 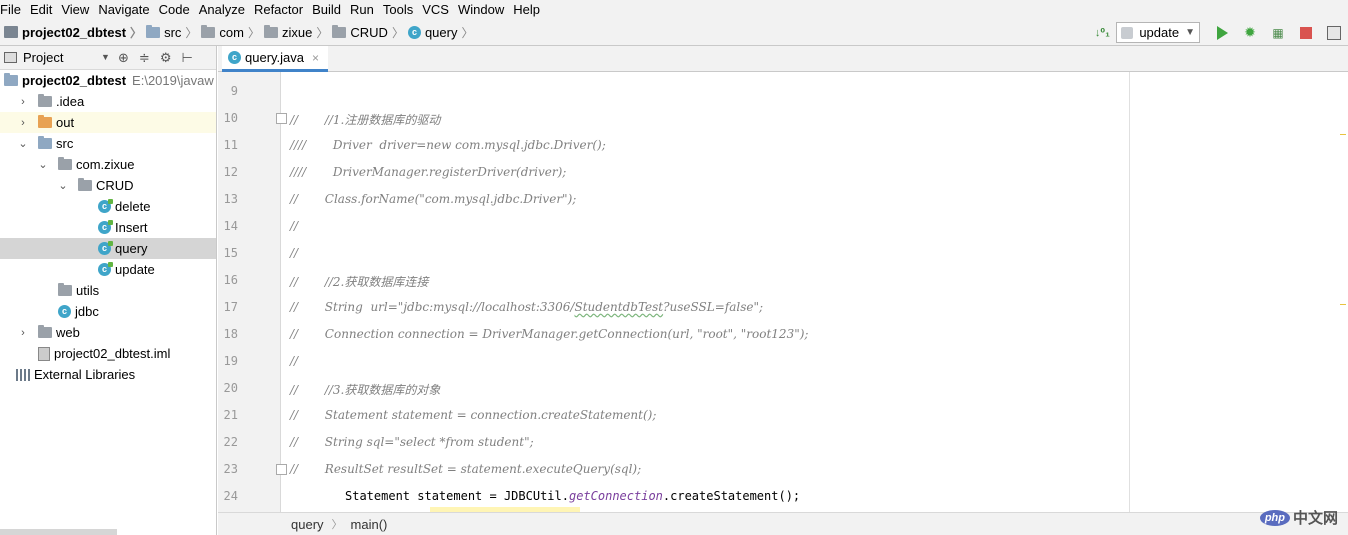 I want to click on tree-item-label: External Libraries, so click(x=85, y=374).